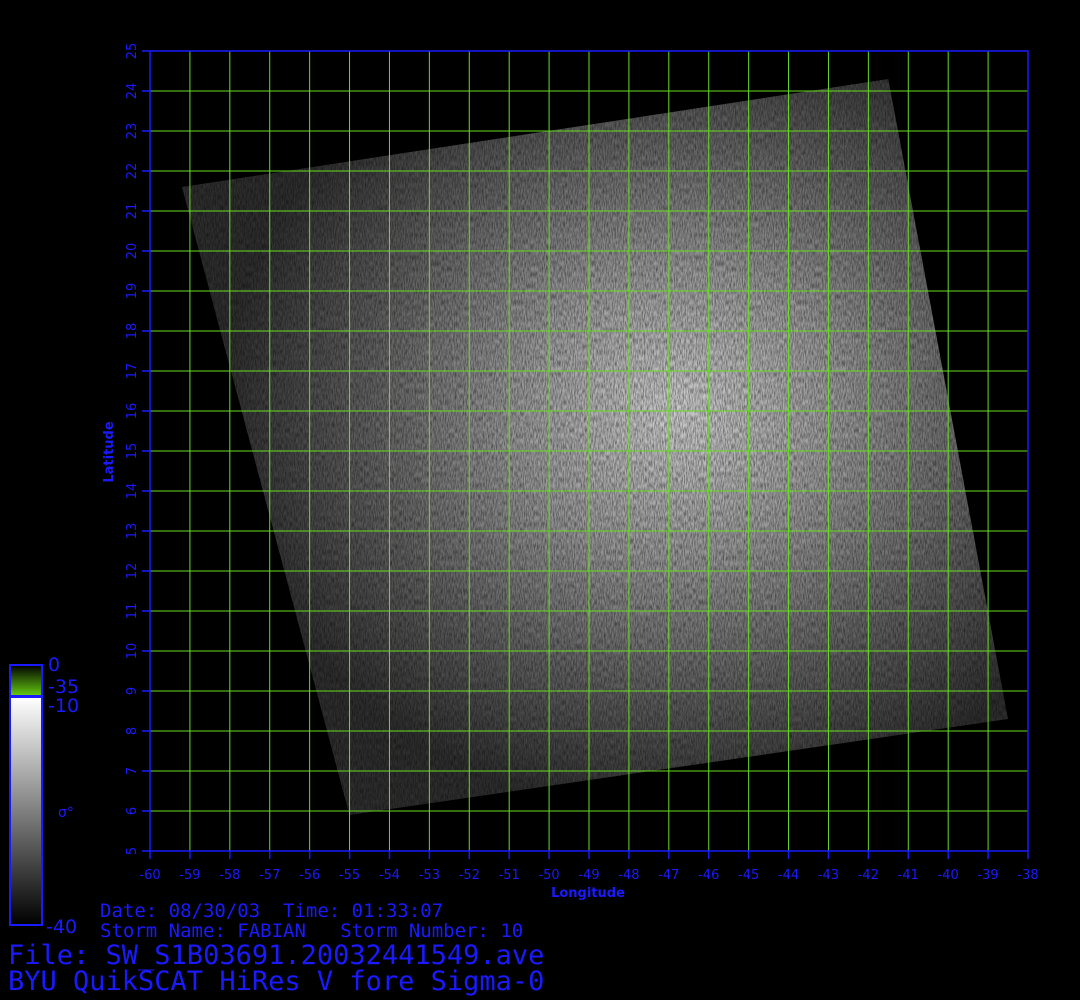 The height and width of the screenshot is (1000, 1080). Describe the element at coordinates (948, 875) in the screenshot. I see `x-tick-label: -40` at that location.